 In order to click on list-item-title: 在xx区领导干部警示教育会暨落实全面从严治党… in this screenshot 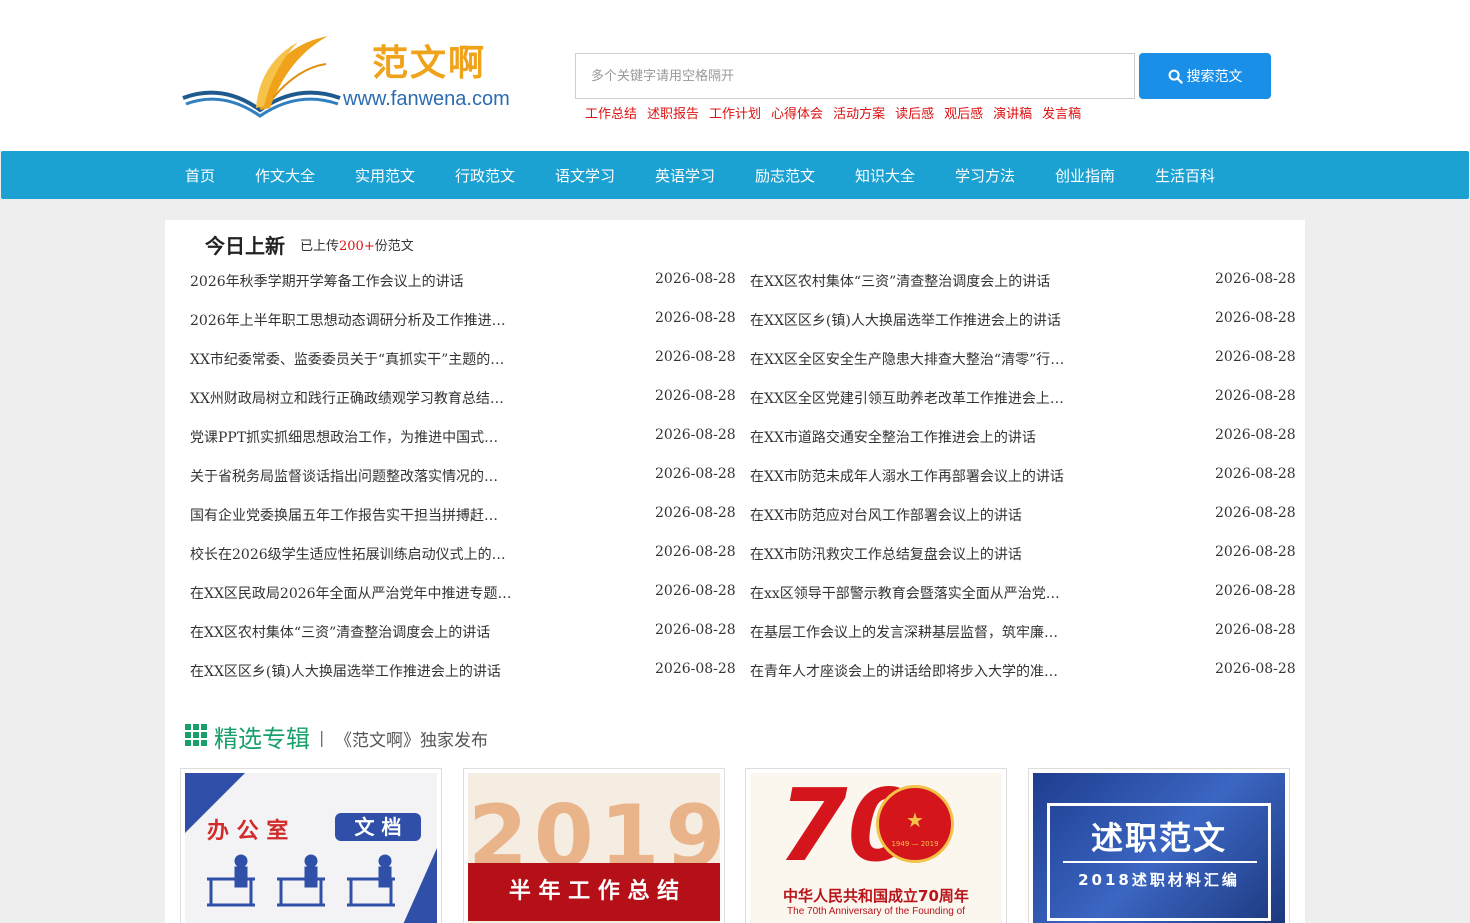, I will do `click(905, 593)`.